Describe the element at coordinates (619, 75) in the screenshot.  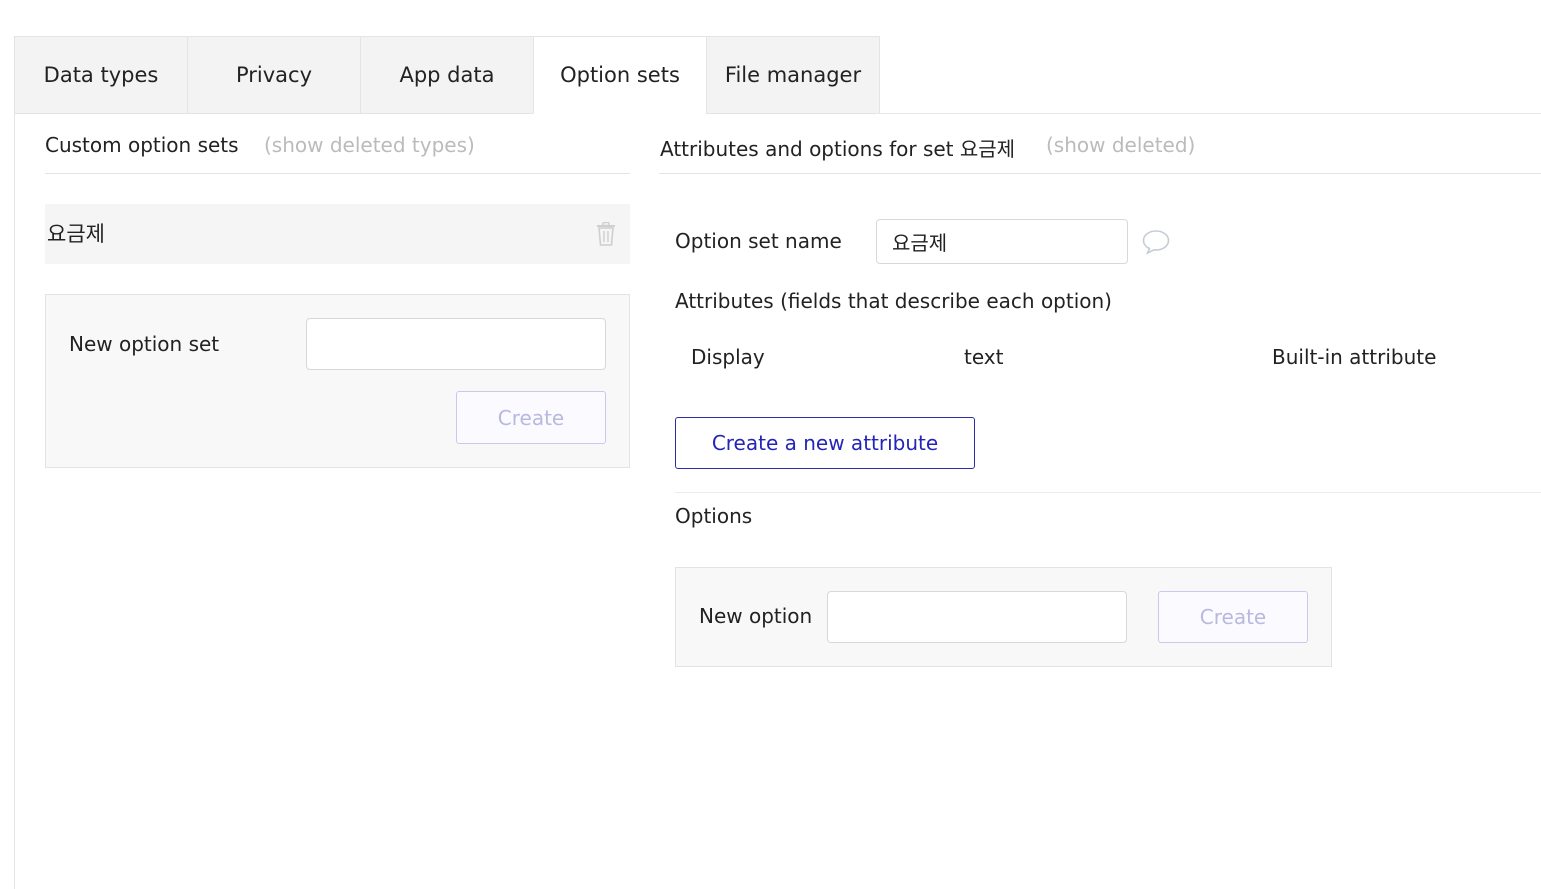
I see `tab-option-sets: Option sets` at that location.